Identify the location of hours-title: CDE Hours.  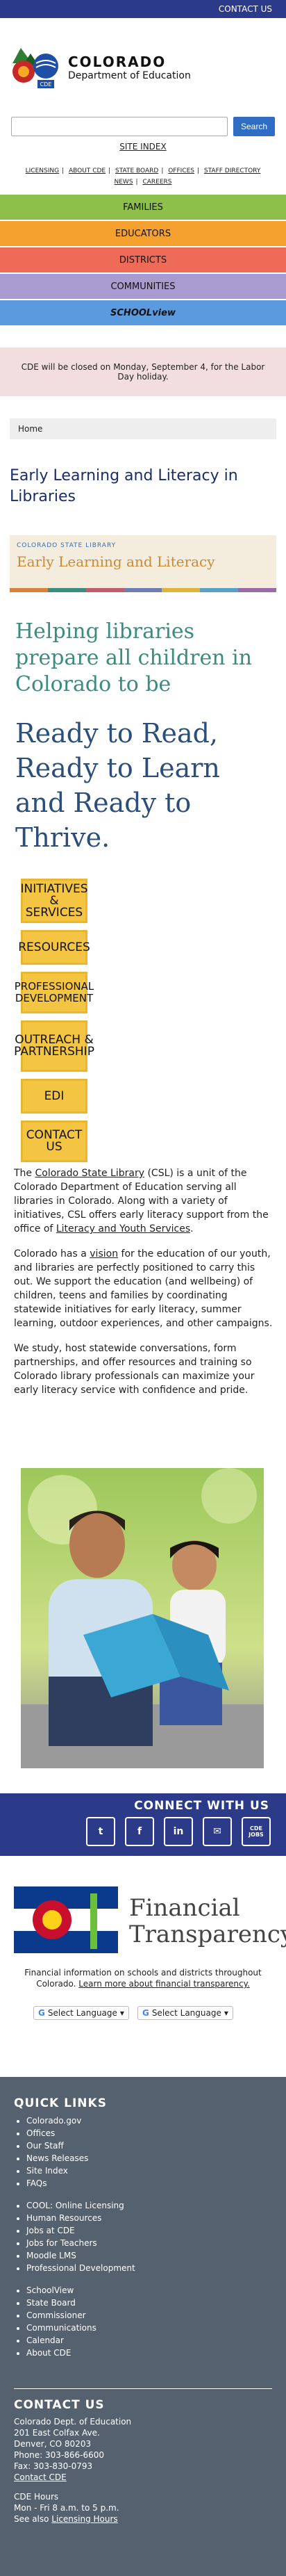
(36, 2497).